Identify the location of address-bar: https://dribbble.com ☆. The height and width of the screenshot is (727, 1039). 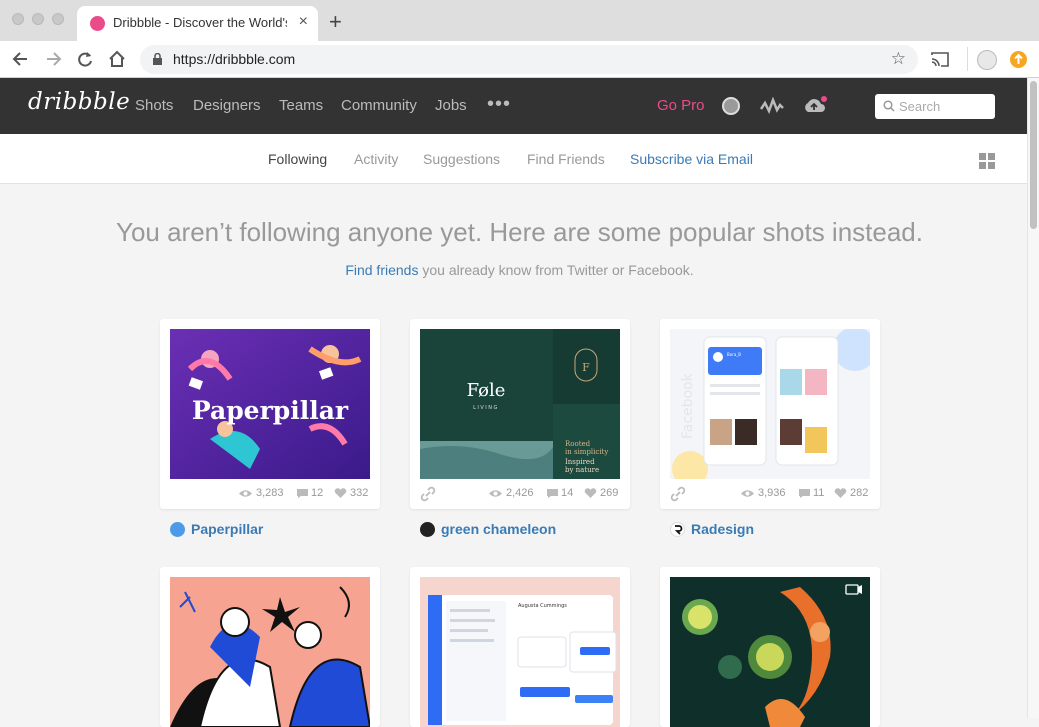
(529, 59).